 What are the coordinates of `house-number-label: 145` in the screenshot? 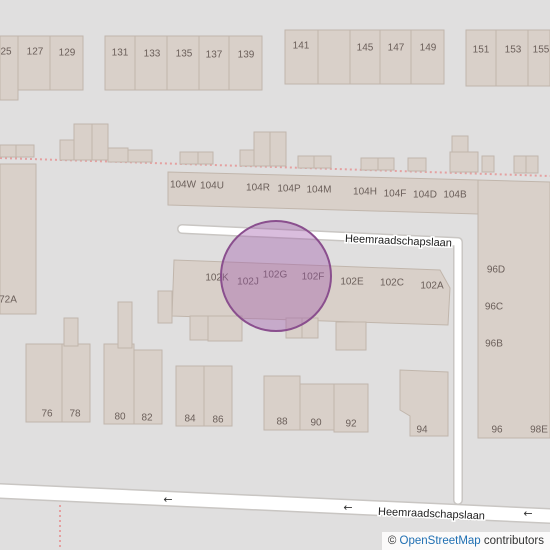 It's located at (365, 48).